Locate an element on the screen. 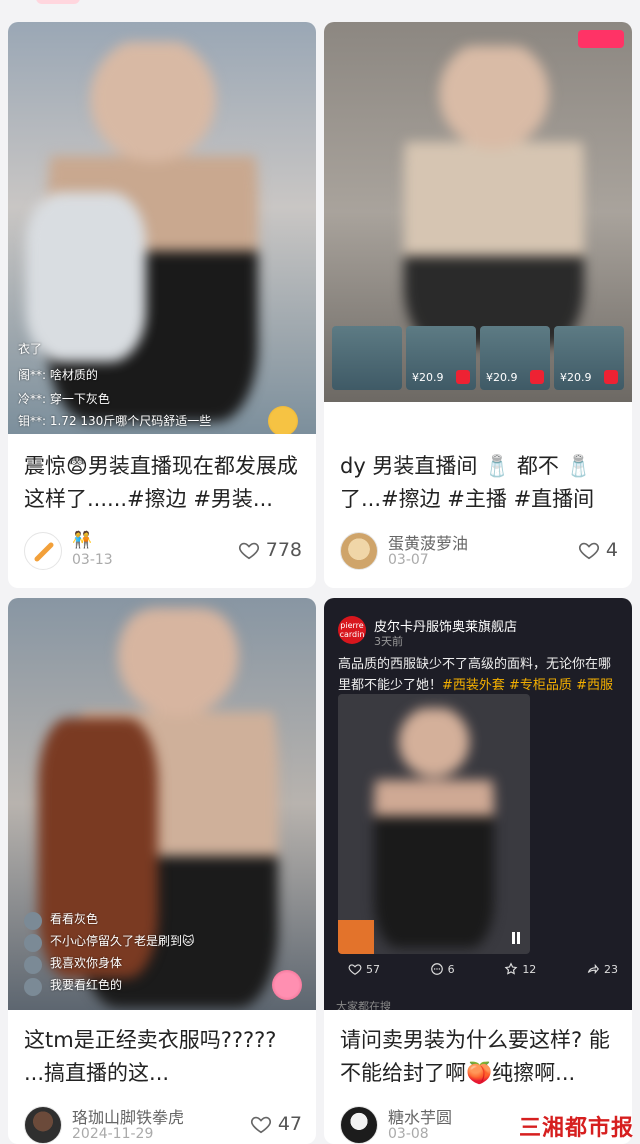 This screenshot has height=1144, width=640. like-count: 47 is located at coordinates (289, 1124).